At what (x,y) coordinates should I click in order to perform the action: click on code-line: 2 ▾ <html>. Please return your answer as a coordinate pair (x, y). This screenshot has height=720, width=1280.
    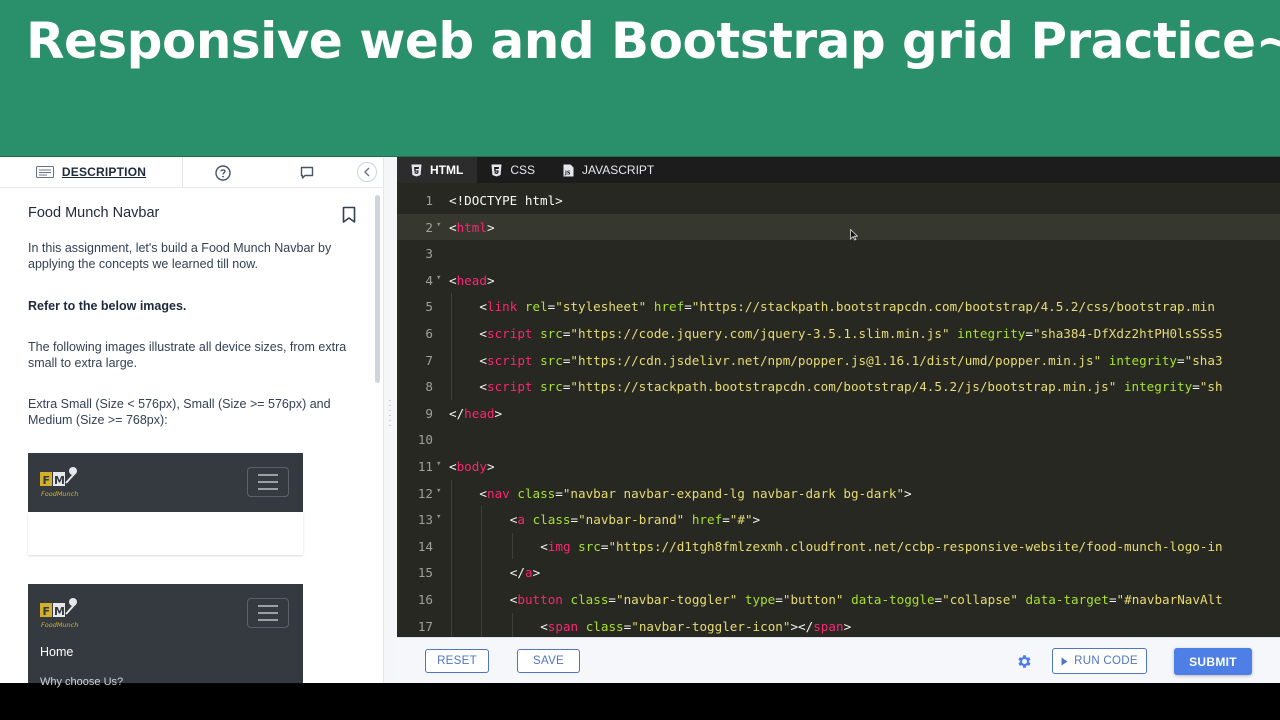
    Looking at the image, I should click on (838, 227).